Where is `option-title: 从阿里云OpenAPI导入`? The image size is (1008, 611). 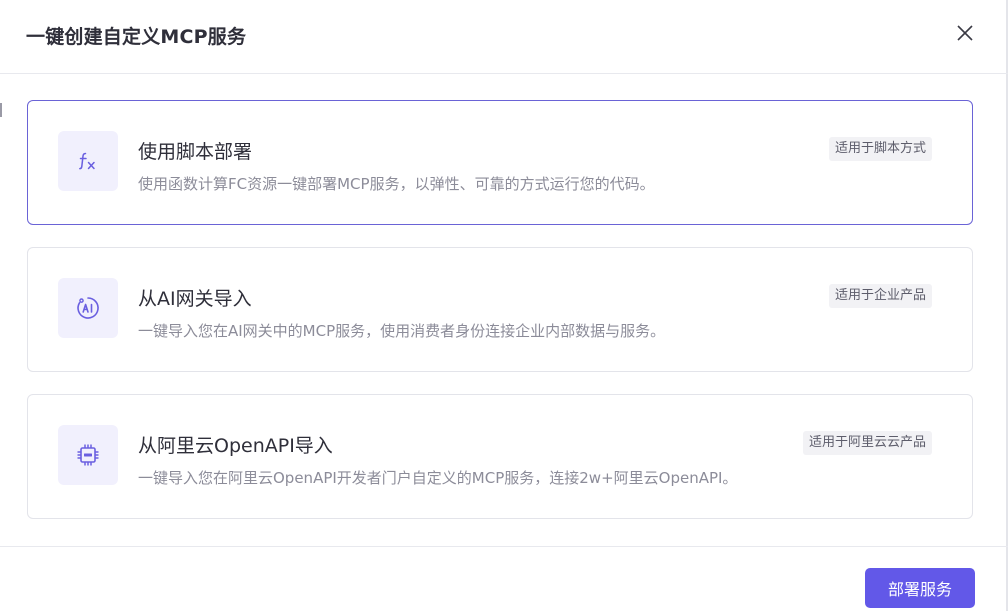 option-title: 从阿里云OpenAPI导入 is located at coordinates (235, 446).